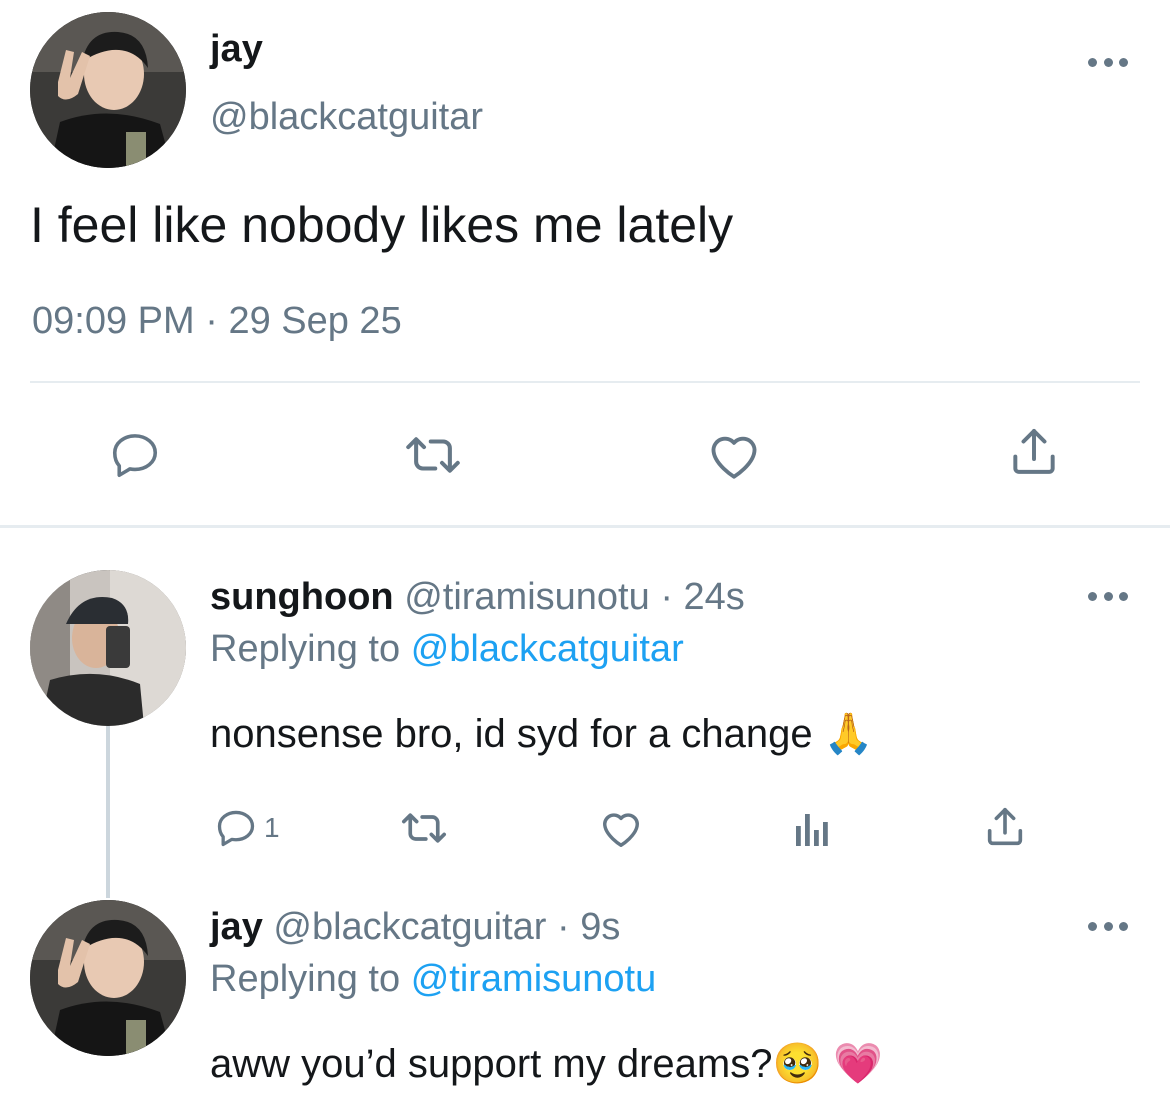 The height and width of the screenshot is (1107, 1170). I want to click on reply-age: 24s, so click(714, 597).